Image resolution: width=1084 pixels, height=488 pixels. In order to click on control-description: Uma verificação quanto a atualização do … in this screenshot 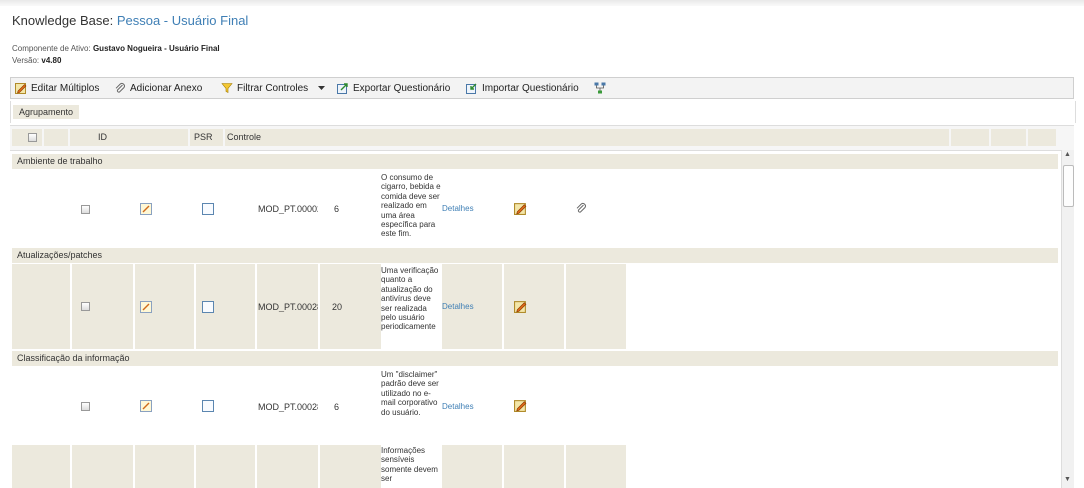, I will do `click(410, 299)`.